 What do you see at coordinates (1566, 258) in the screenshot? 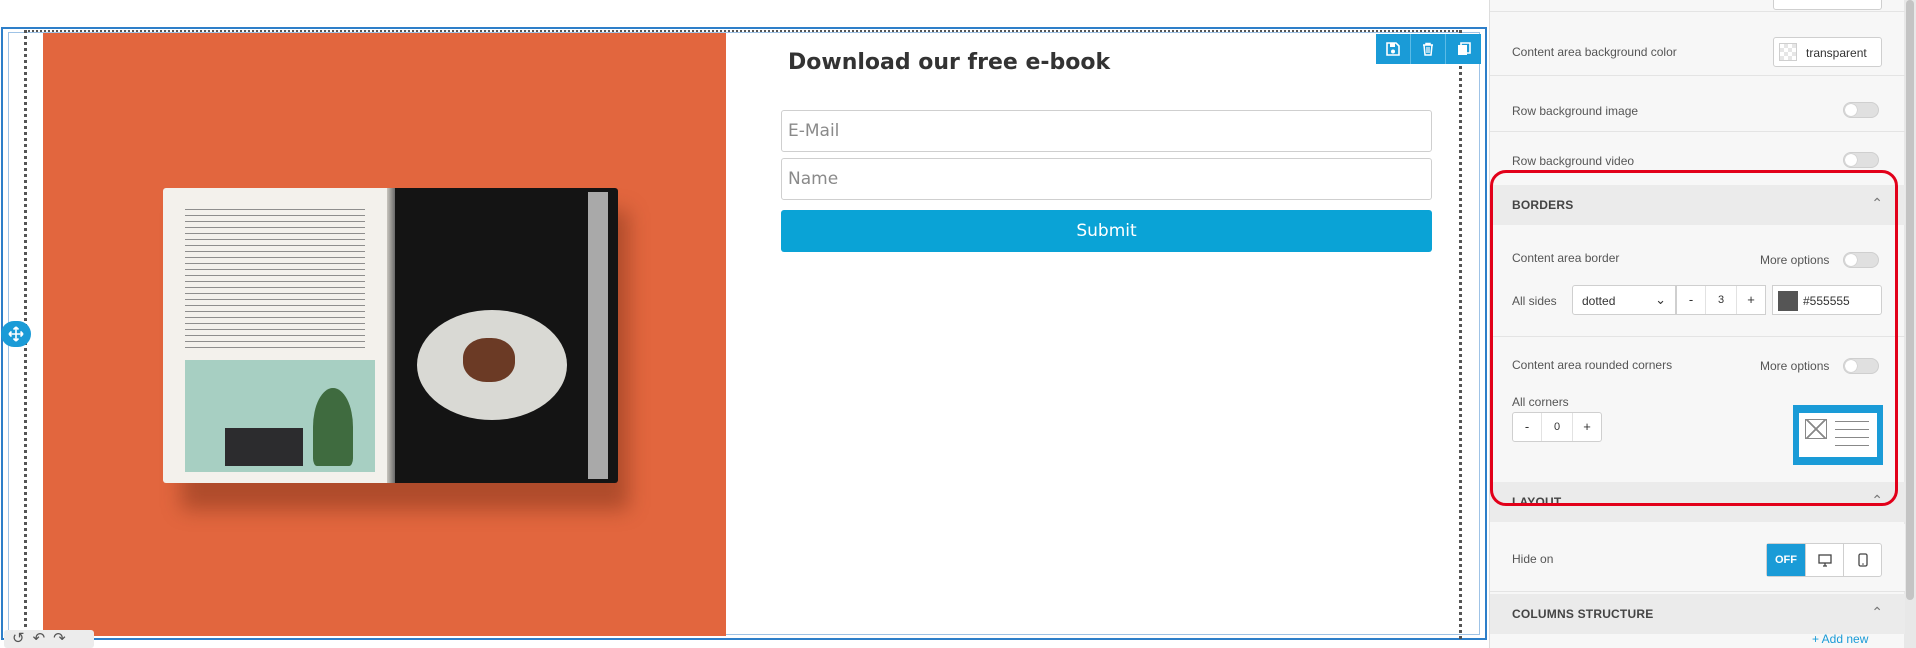
I see `content-border-label: Content area border` at bounding box center [1566, 258].